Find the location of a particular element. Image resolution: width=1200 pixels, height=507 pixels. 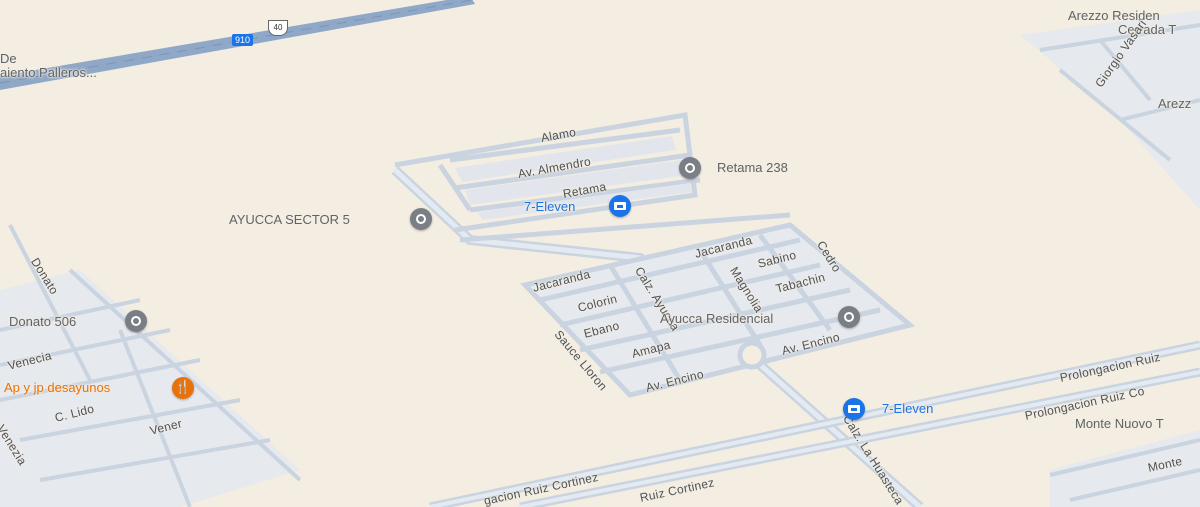

place-ap-y-jp-desayunos: Ap y jp desayunos is located at coordinates (57, 387).